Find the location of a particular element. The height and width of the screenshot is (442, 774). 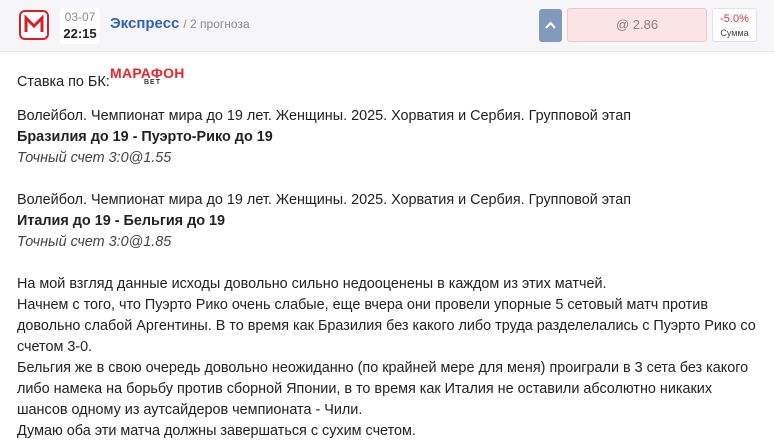

bookmaker-label: Ставка по БК: is located at coordinates (63, 82).